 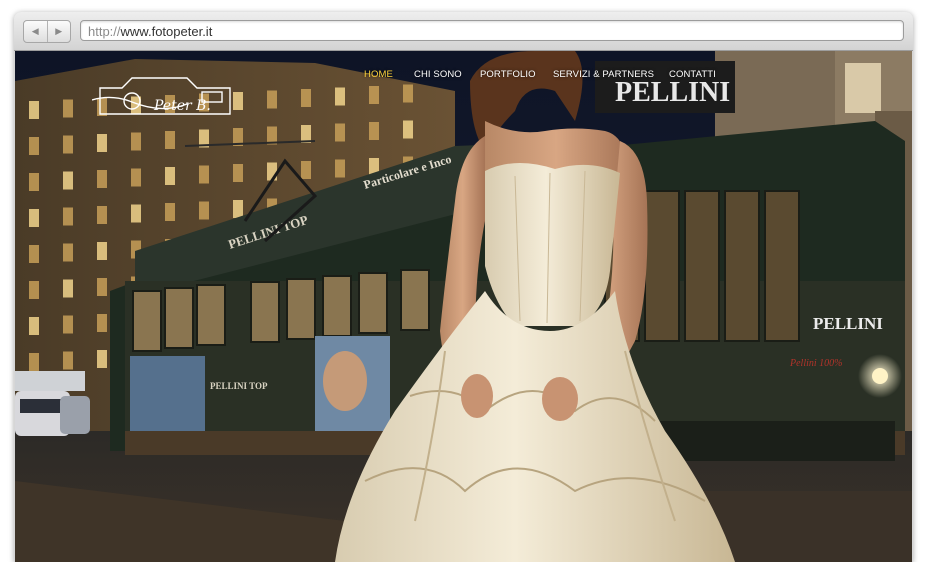 I want to click on url-protocol: http://, so click(x=104, y=31).